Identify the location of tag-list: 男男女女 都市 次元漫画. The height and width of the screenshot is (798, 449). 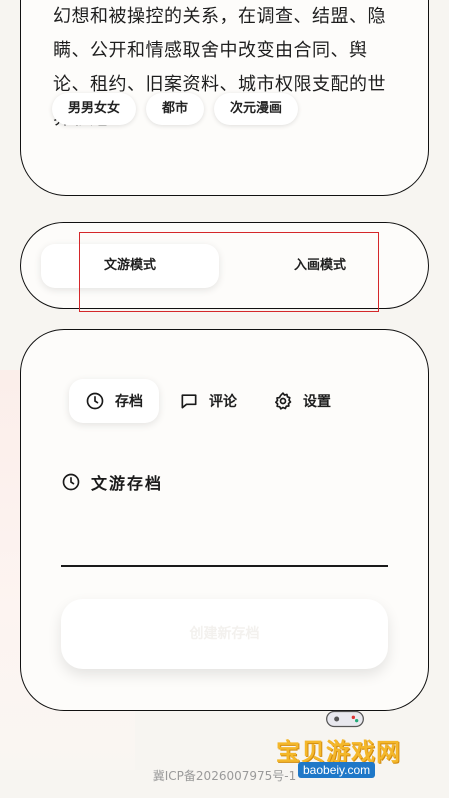
(175, 109).